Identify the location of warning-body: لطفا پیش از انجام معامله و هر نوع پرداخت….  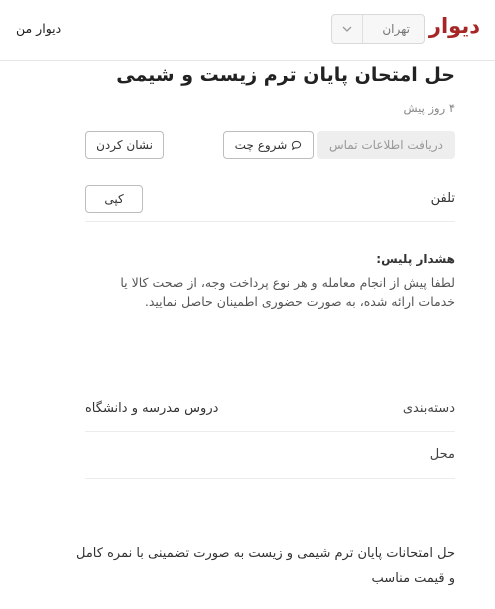
(287, 292).